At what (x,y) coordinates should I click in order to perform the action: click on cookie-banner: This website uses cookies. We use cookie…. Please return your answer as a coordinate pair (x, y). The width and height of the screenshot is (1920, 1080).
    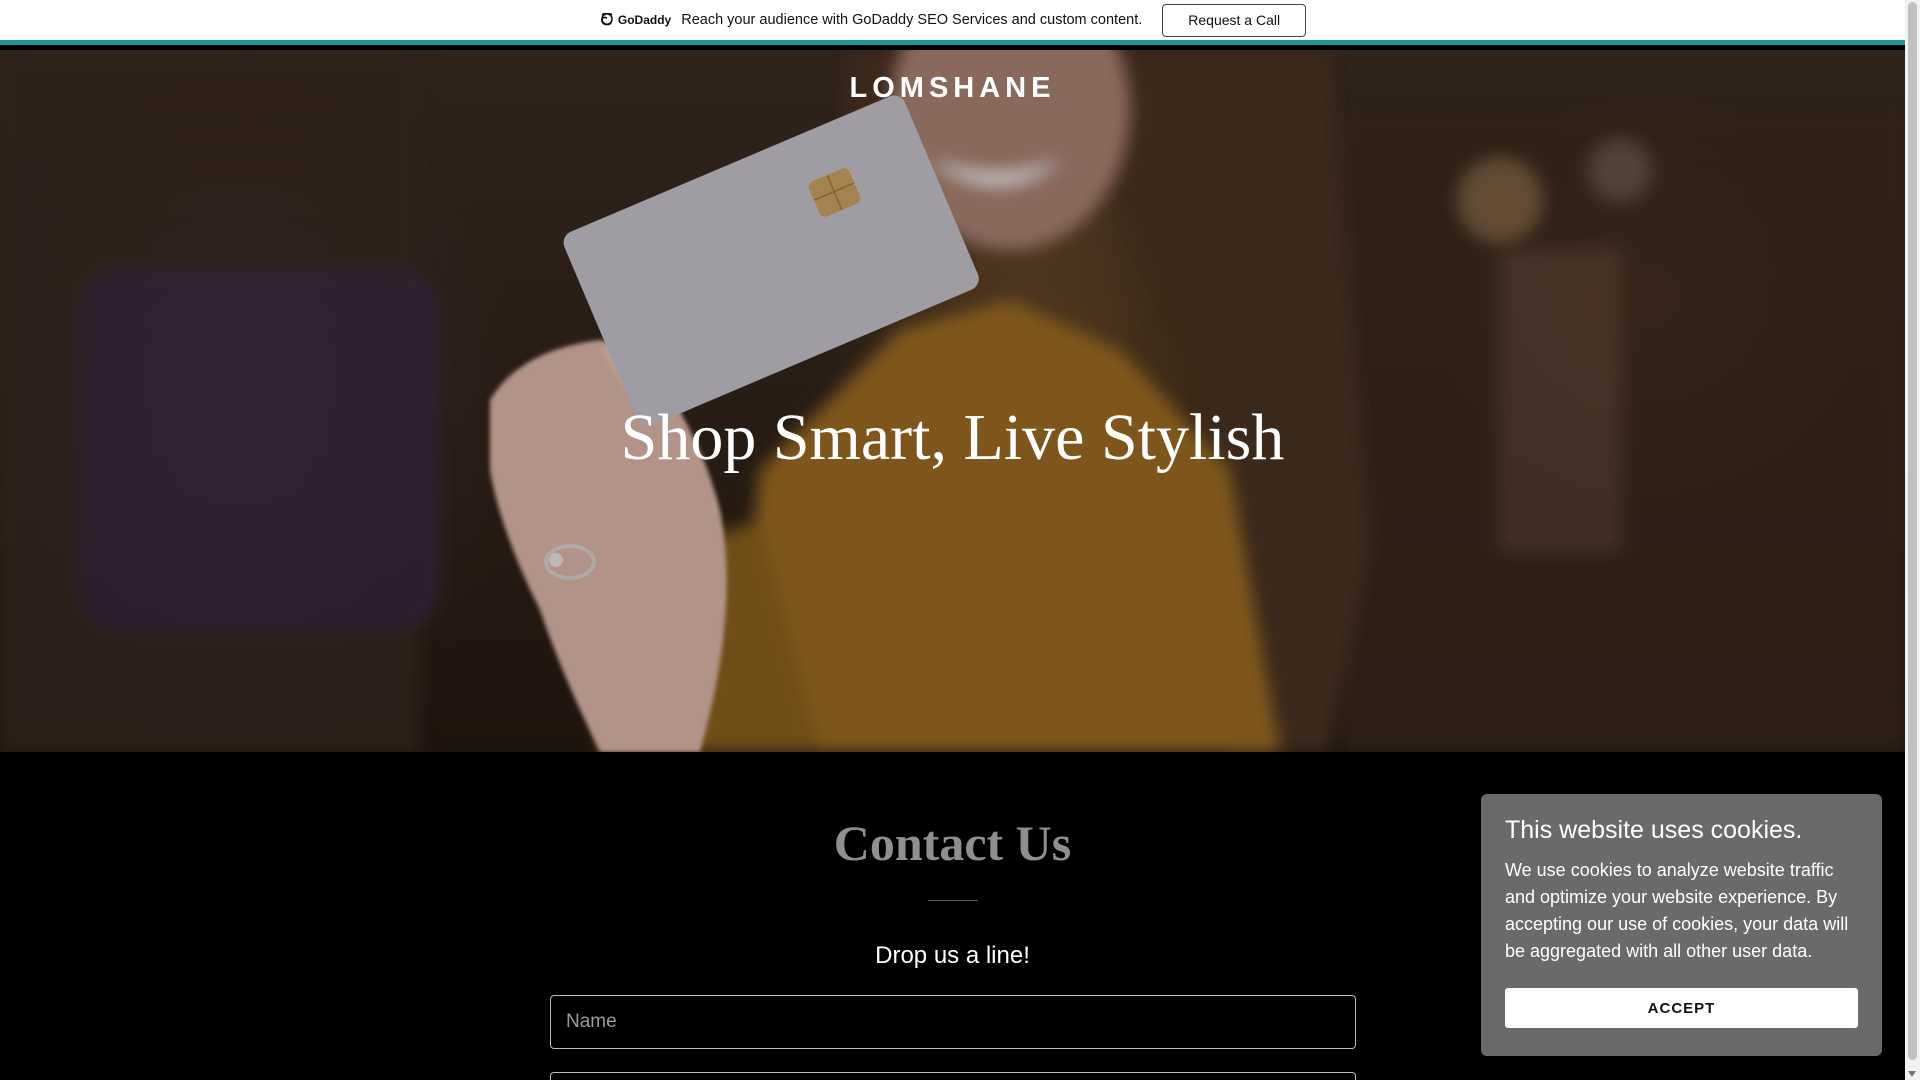
    Looking at the image, I should click on (1681, 925).